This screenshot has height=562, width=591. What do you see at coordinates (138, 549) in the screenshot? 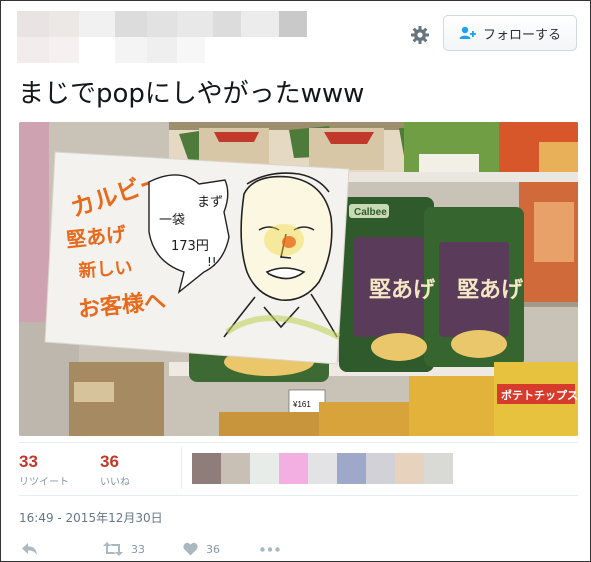
I see `retweet-action-count: 33` at bounding box center [138, 549].